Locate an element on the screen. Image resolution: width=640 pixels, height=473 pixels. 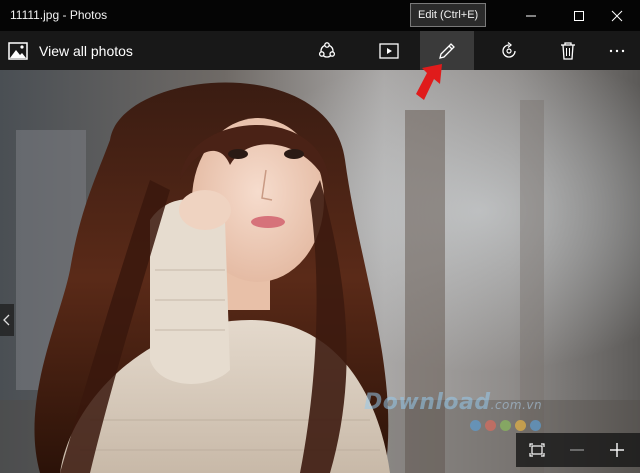
watermark-dots is located at coordinates (505, 425).